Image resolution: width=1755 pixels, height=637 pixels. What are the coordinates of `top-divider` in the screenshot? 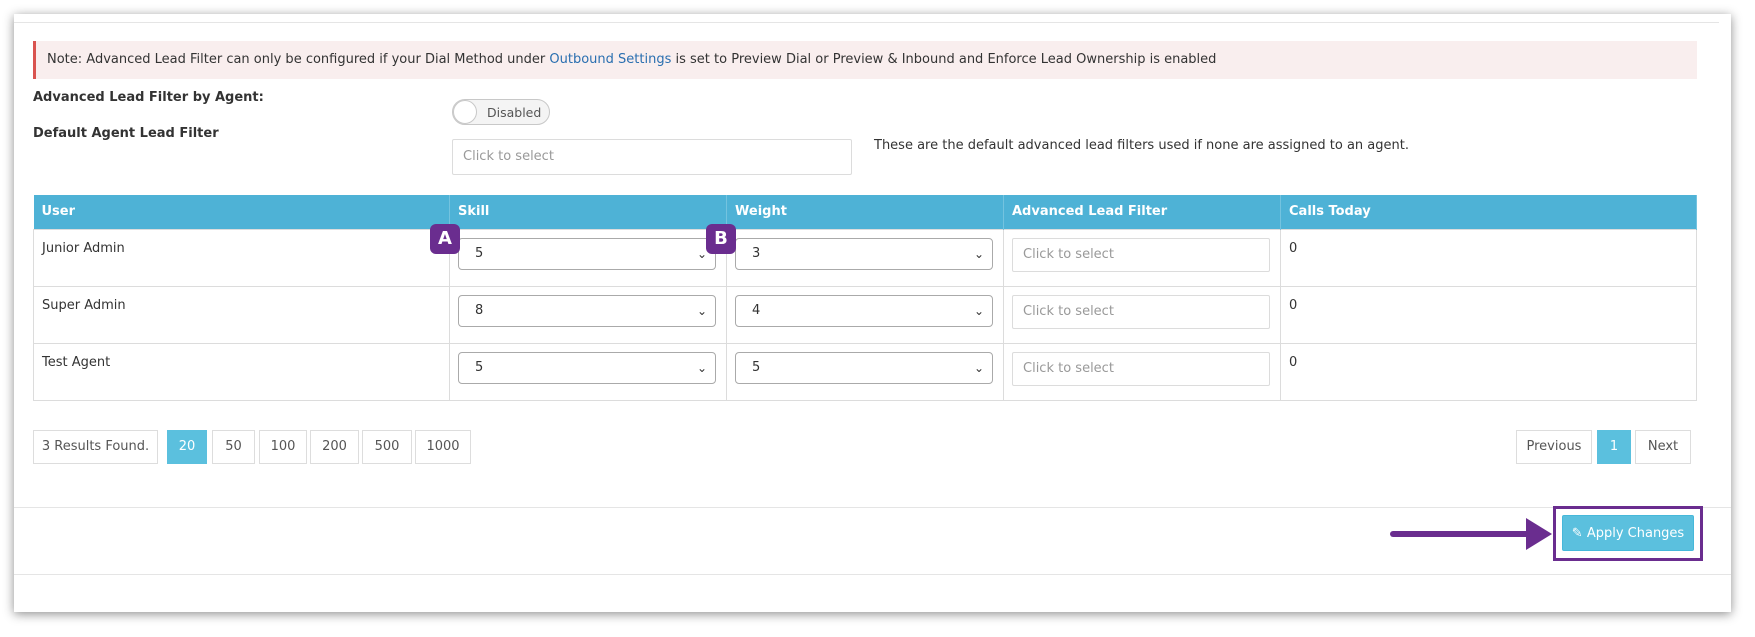 It's located at (866, 22).